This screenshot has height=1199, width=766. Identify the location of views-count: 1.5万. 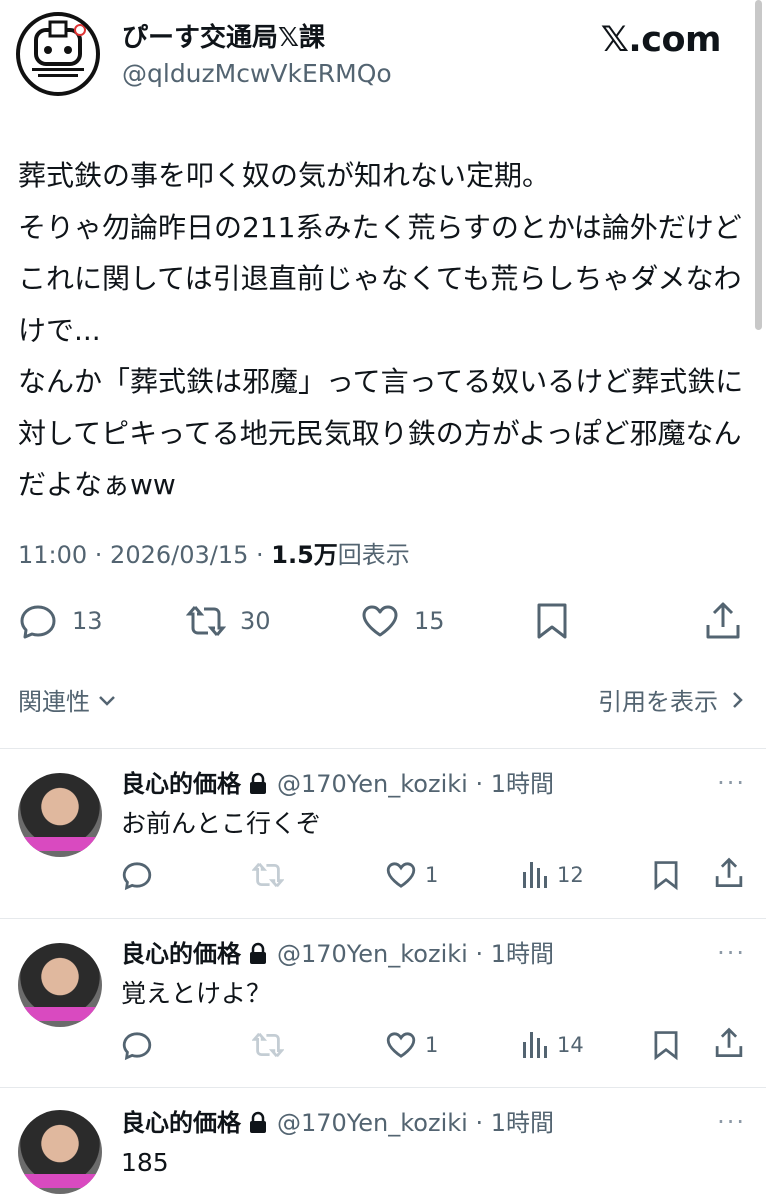
(304, 555).